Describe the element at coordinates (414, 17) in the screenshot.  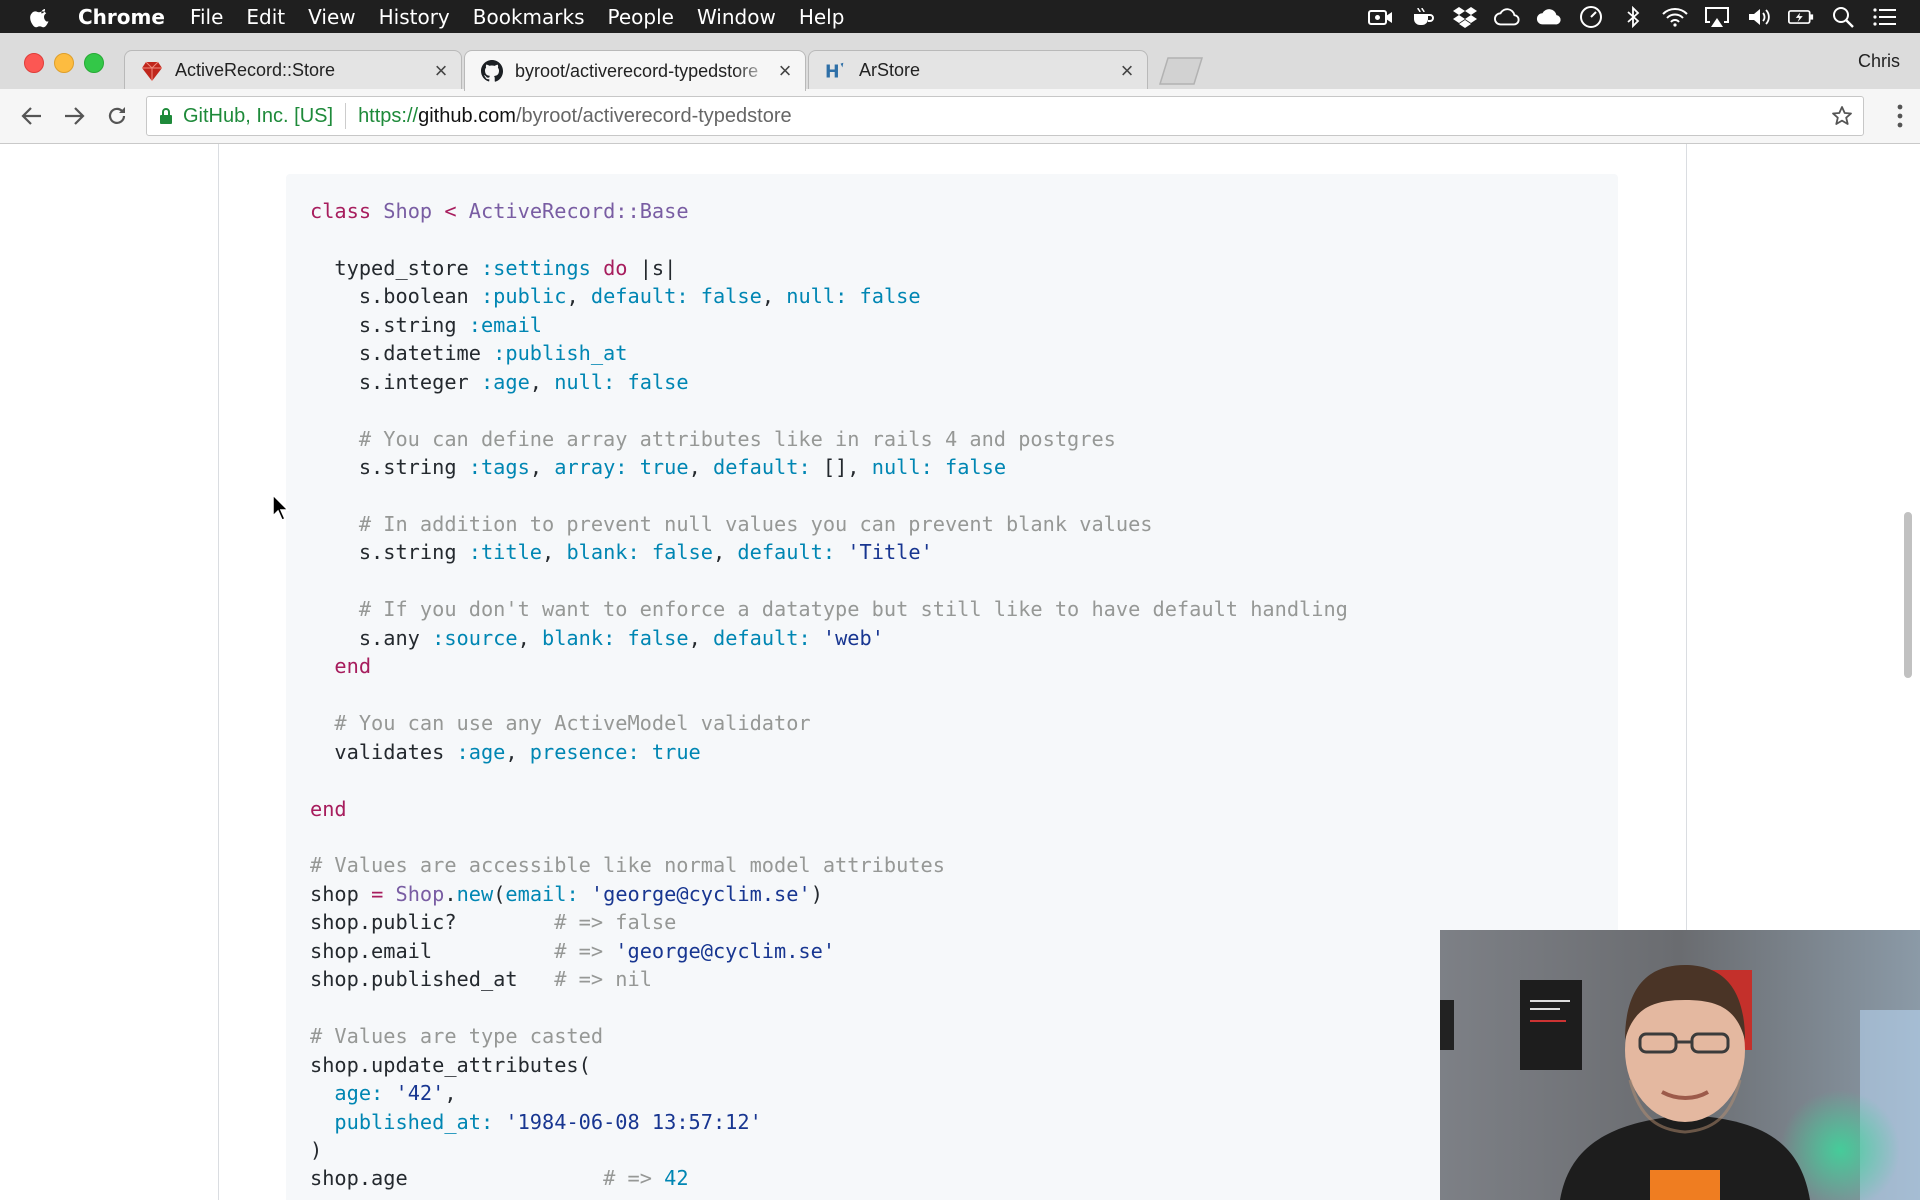
I see `menu-history: History` at that location.